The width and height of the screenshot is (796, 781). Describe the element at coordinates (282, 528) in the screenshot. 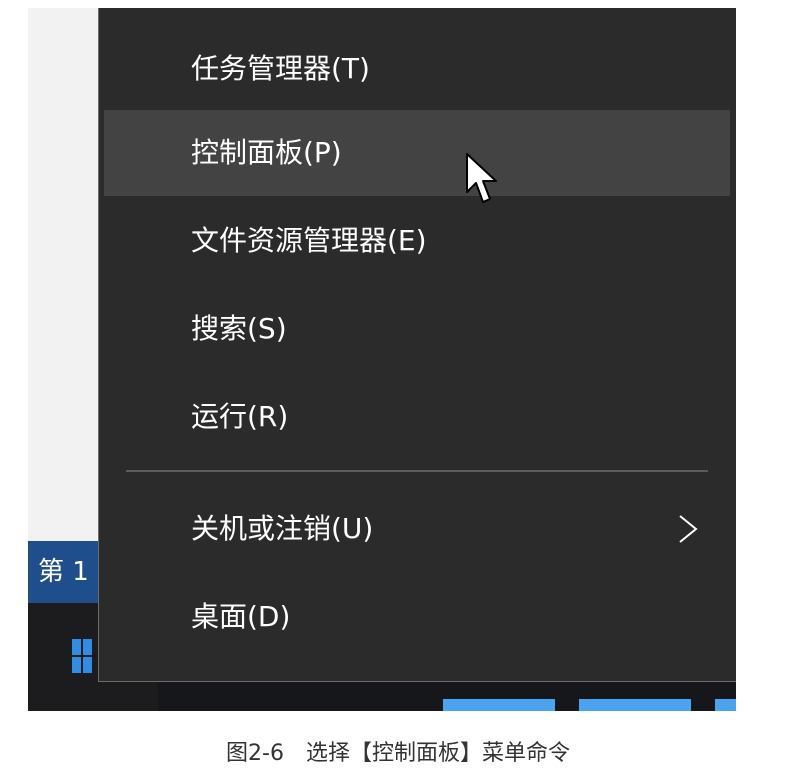

I see `menu-item-label: 关机或注销(U)` at that location.